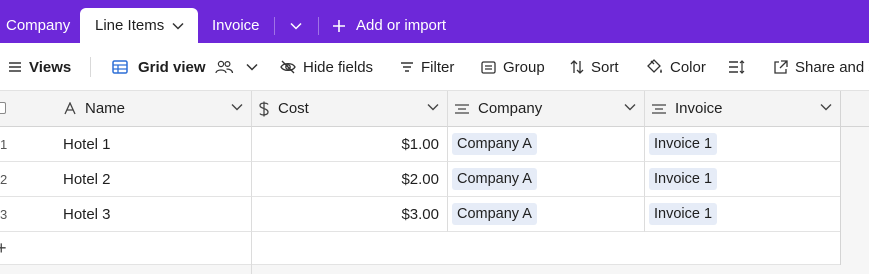 This screenshot has height=274, width=869. I want to click on column-header-company: Company, so click(546, 109).